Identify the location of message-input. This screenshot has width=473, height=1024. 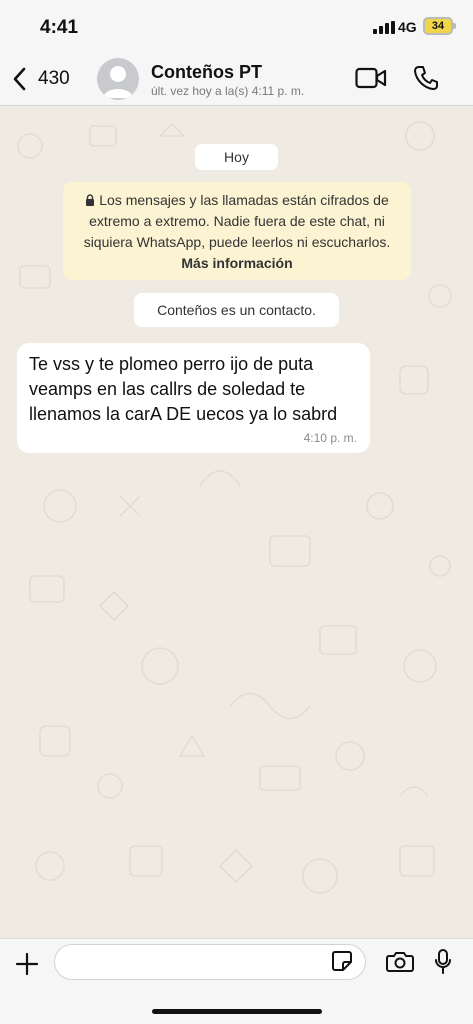
(210, 962).